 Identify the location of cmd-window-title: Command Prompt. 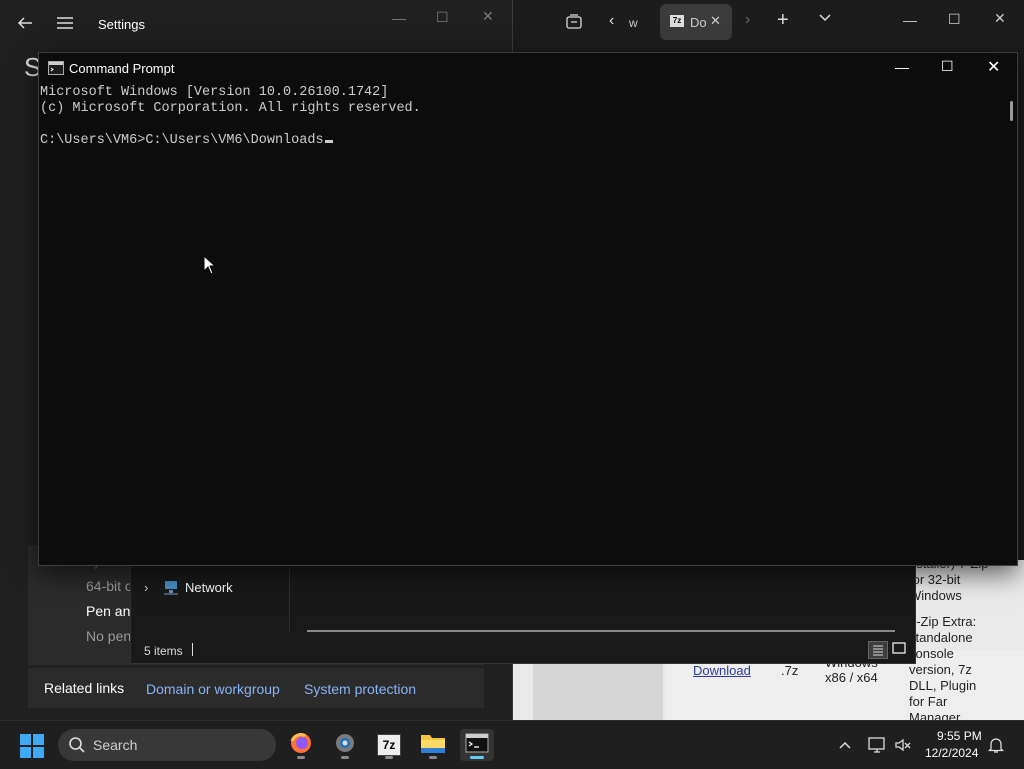
(122, 68).